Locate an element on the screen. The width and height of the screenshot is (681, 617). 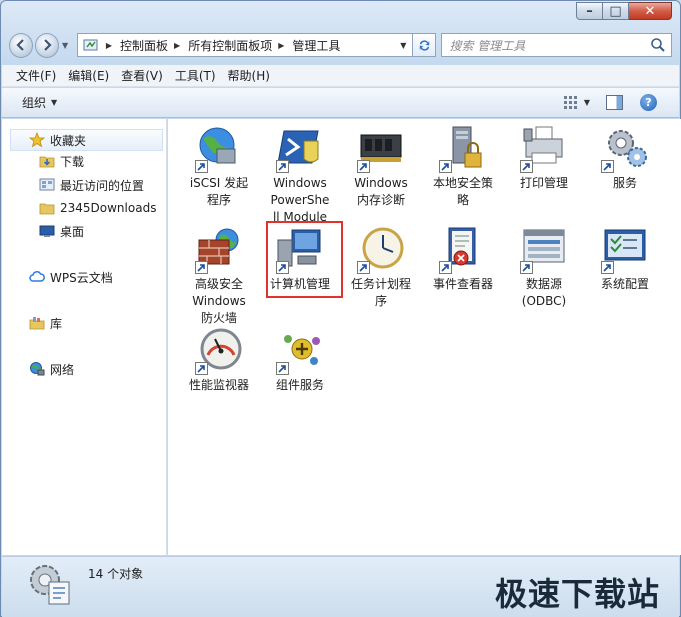
menu-bar: 文件(F) 编辑(E) 查看(V) 工具(T) 帮助(H) is located at coordinates (340, 76).